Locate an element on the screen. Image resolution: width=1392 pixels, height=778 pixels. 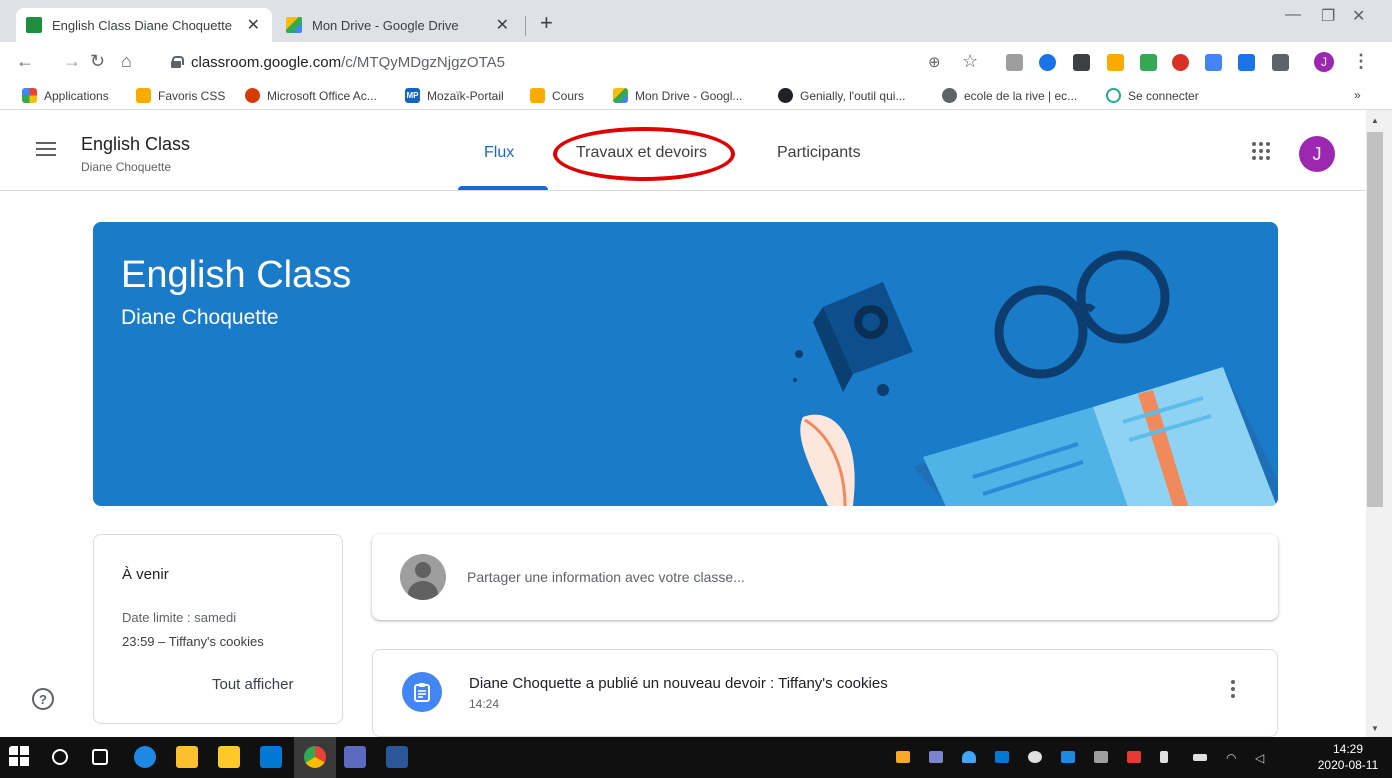
home-icon: ⌂ is located at coordinates (126, 61).